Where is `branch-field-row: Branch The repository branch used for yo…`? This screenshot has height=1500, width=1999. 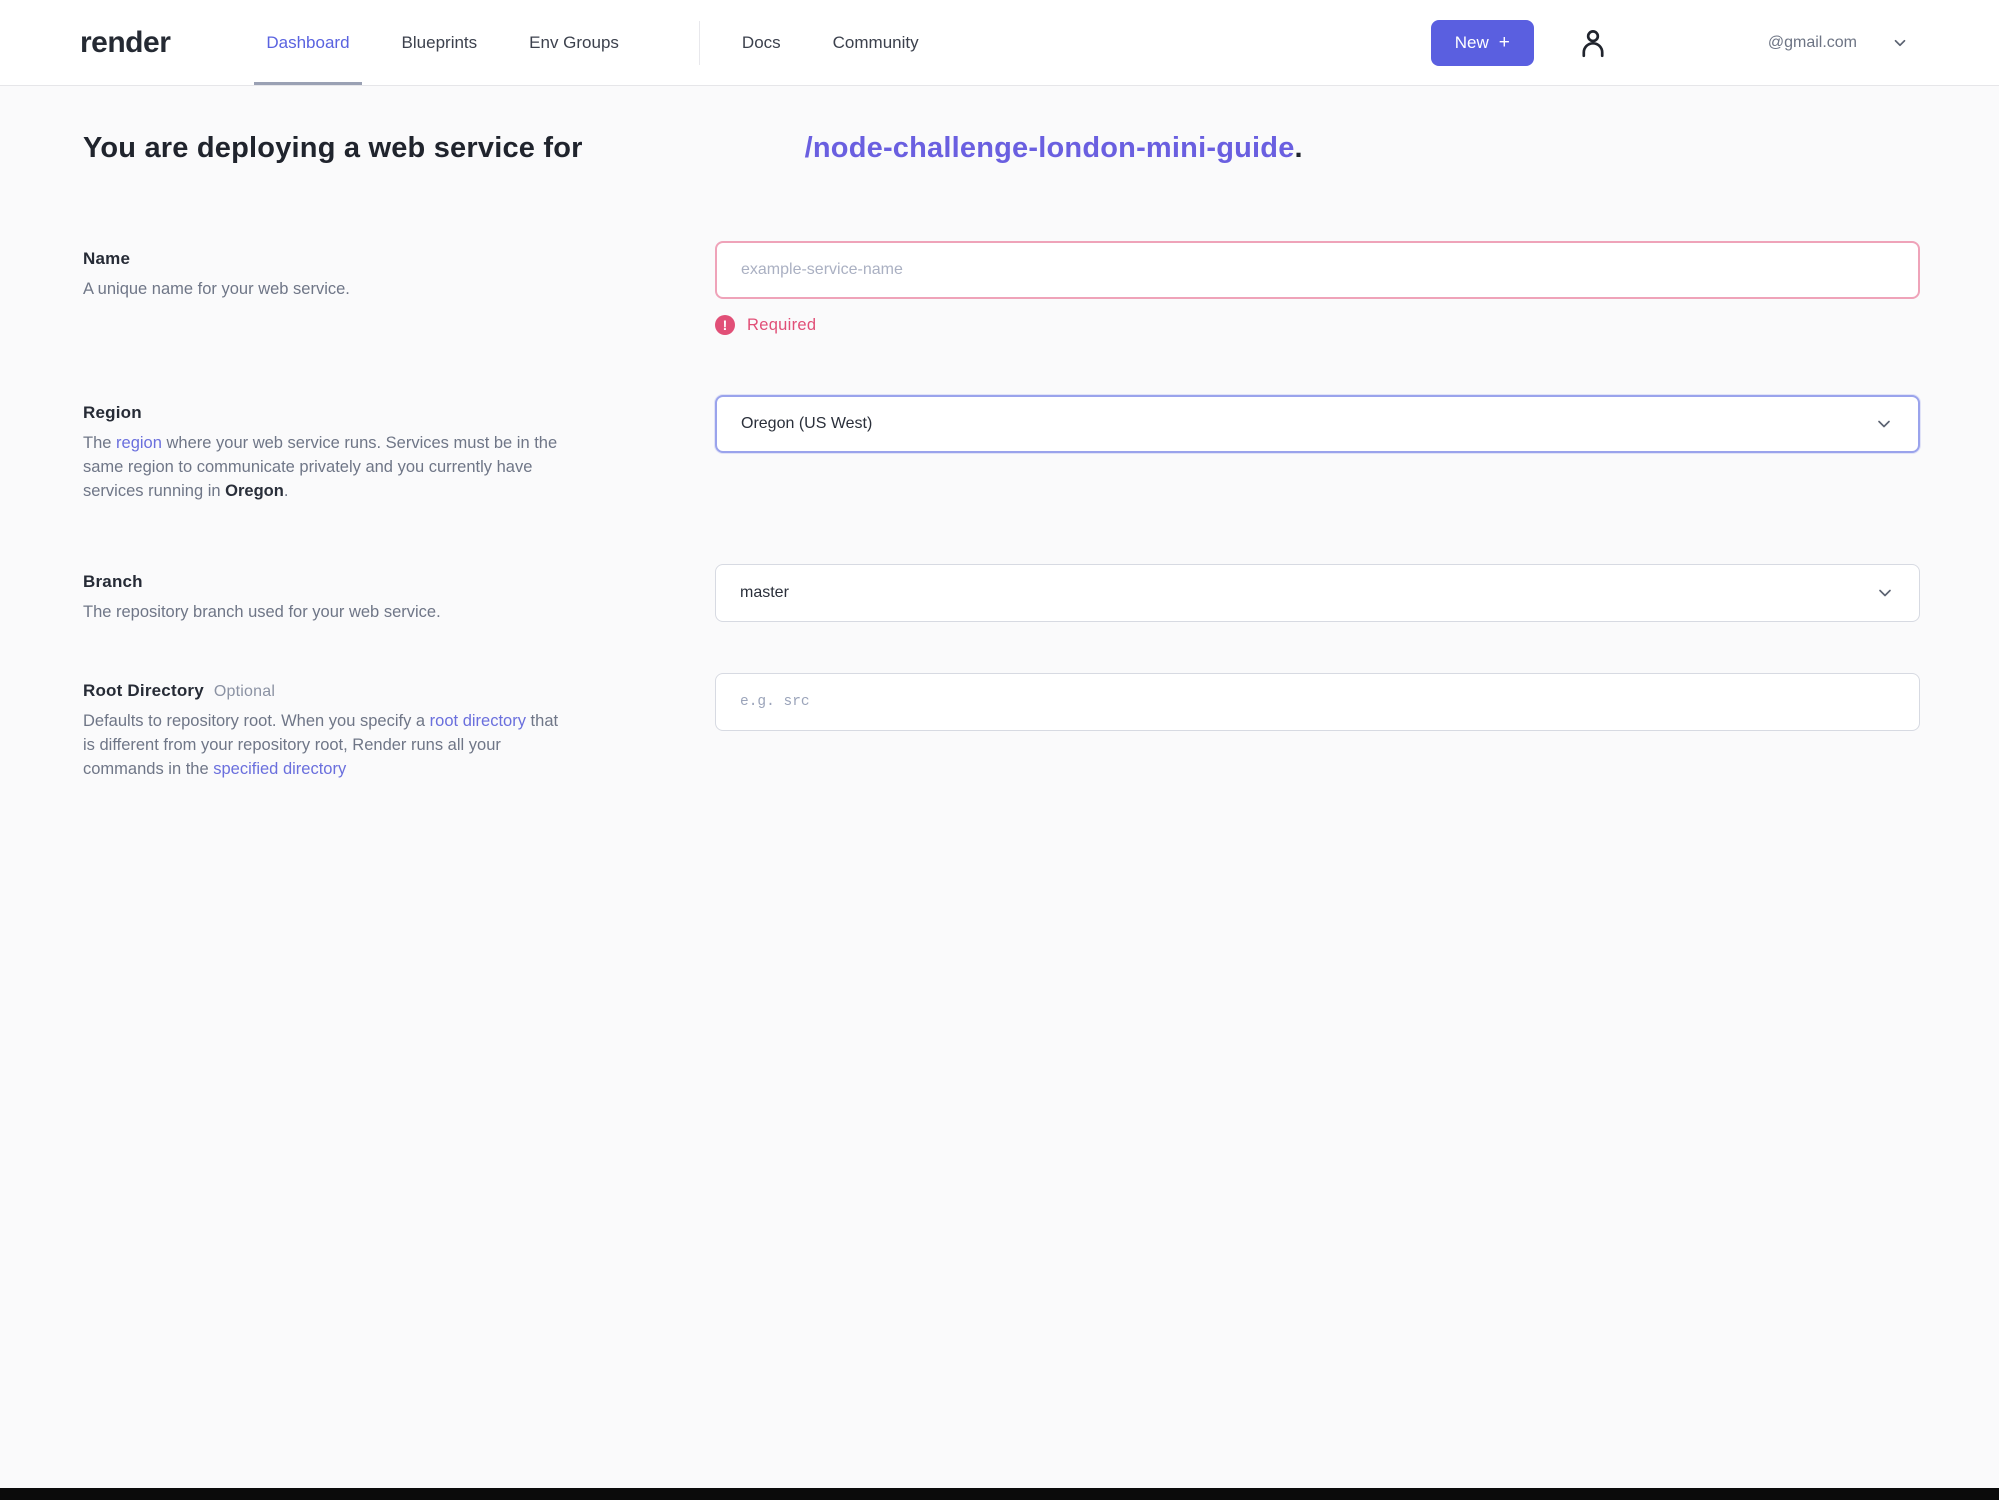 branch-field-row: Branch The repository branch used for yo… is located at coordinates (1041, 594).